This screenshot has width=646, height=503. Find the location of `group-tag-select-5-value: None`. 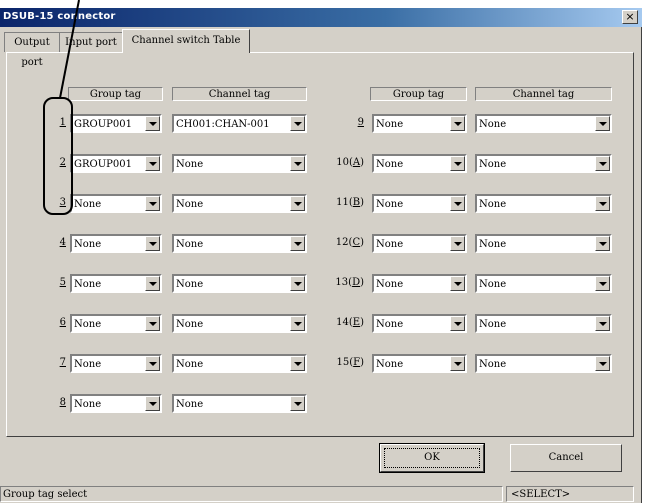

group-tag-select-5-value: None is located at coordinates (88, 284).